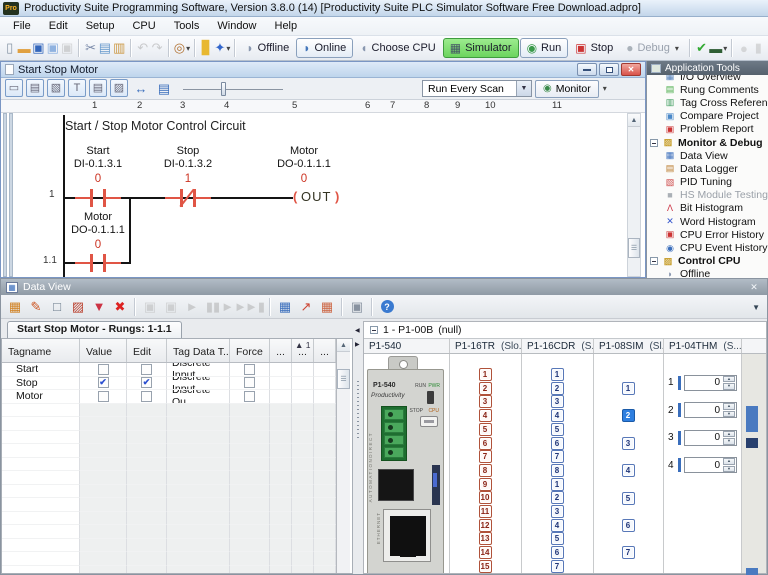 This screenshot has width=768, height=575. Describe the element at coordinates (9, 48) in the screenshot. I see `new-file-icon: ▯` at that location.